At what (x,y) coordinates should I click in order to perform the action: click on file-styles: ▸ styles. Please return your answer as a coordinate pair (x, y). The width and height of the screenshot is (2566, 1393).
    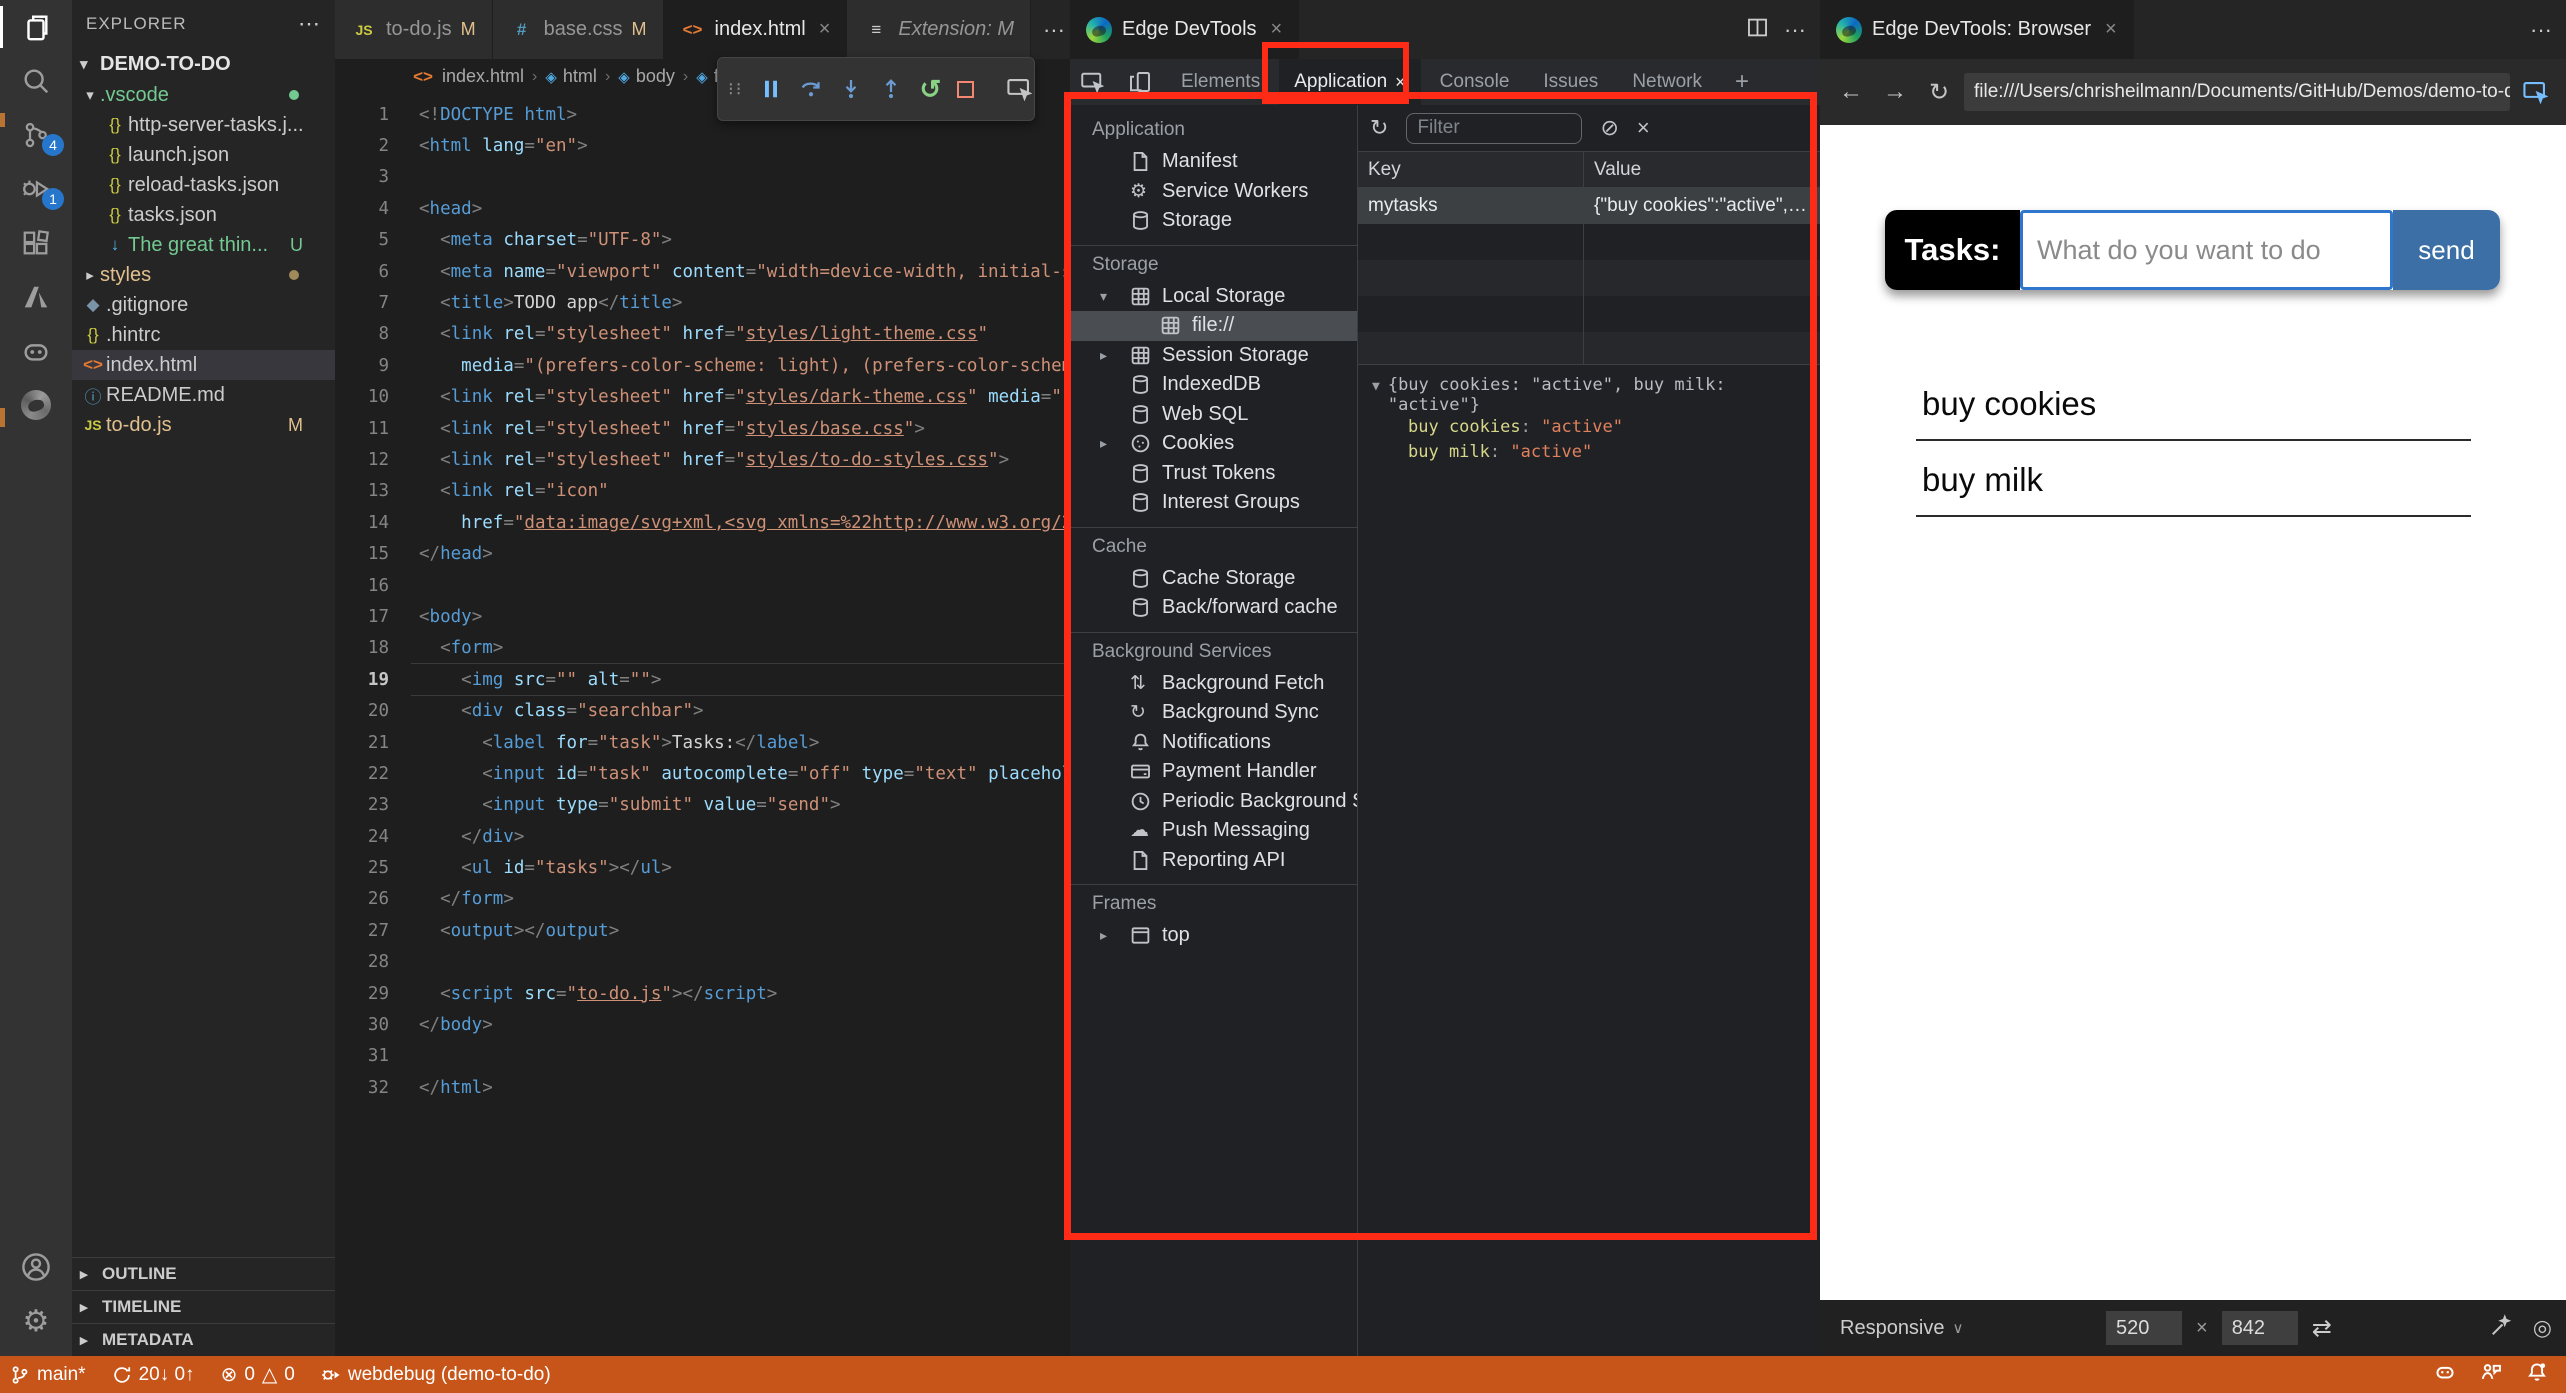
    Looking at the image, I should click on (203, 275).